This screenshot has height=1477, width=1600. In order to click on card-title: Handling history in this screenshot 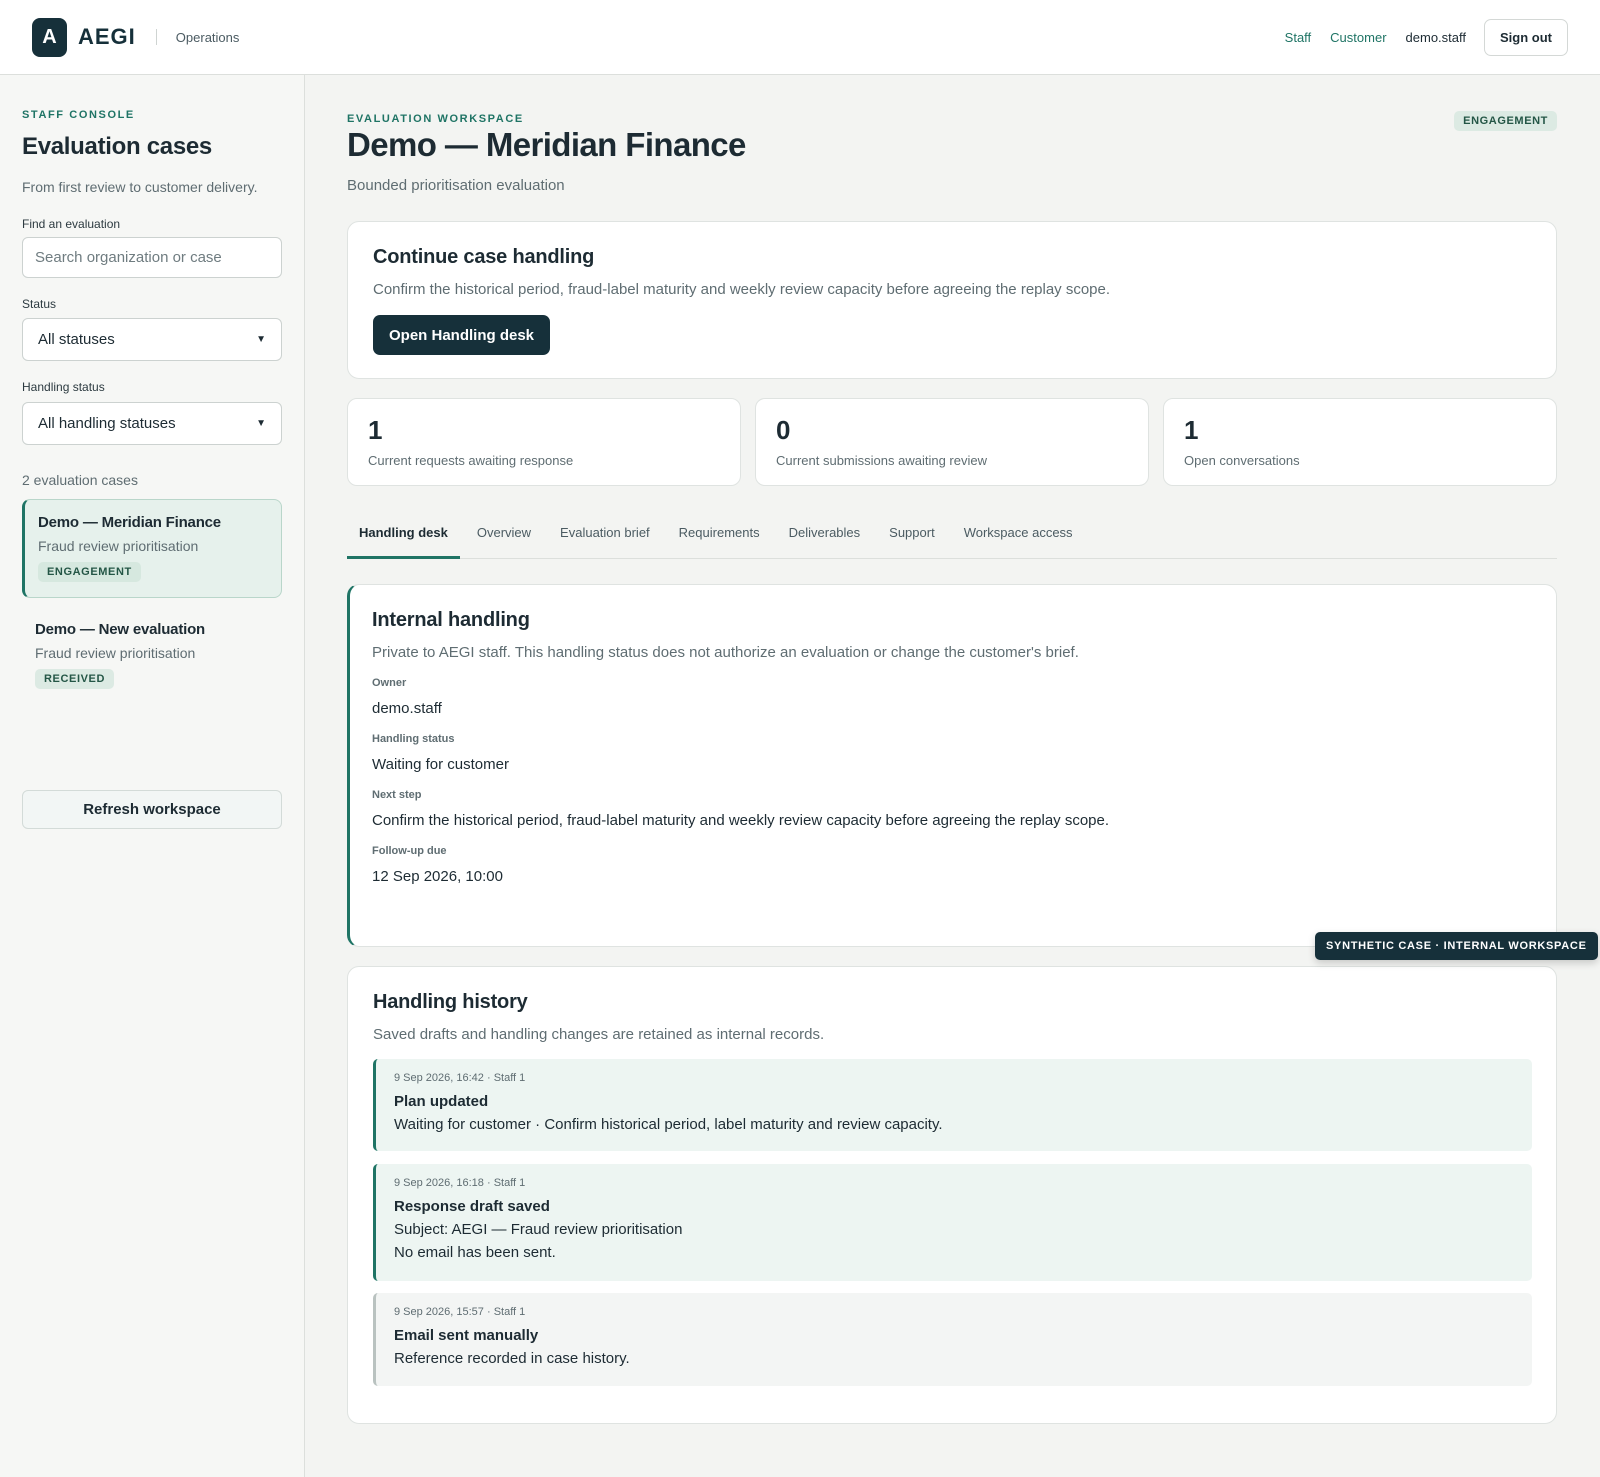, I will do `click(450, 1002)`.